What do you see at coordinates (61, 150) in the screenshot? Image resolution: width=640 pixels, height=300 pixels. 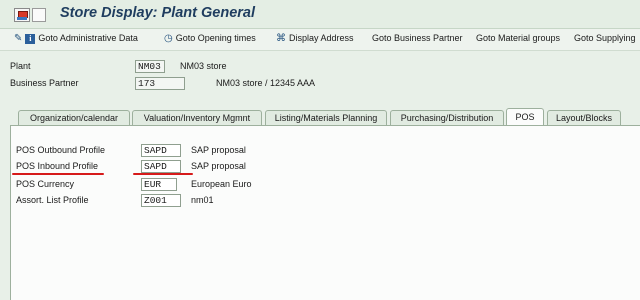 I see `pos-outbound-profile-label: POS Outbound Profile` at bounding box center [61, 150].